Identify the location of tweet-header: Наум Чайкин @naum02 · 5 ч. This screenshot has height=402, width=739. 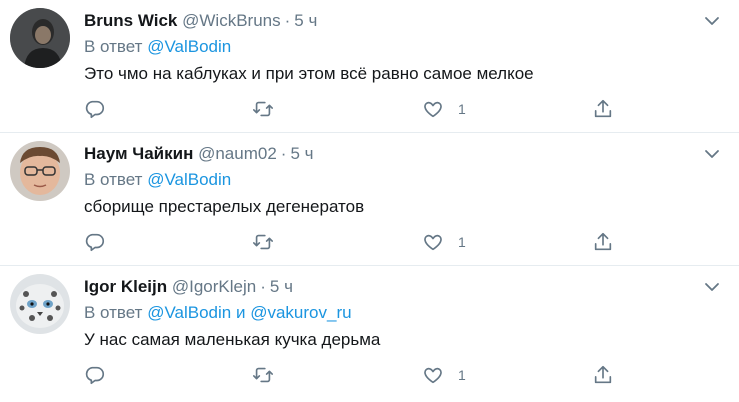
(199, 154).